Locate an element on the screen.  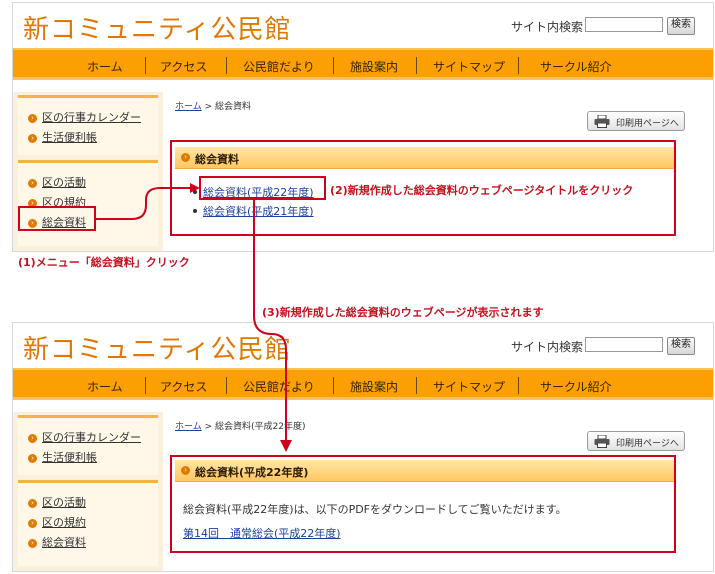
annotation-step3: (3)新規作成した総会資料のウェブページが表示されます is located at coordinates (403, 312).